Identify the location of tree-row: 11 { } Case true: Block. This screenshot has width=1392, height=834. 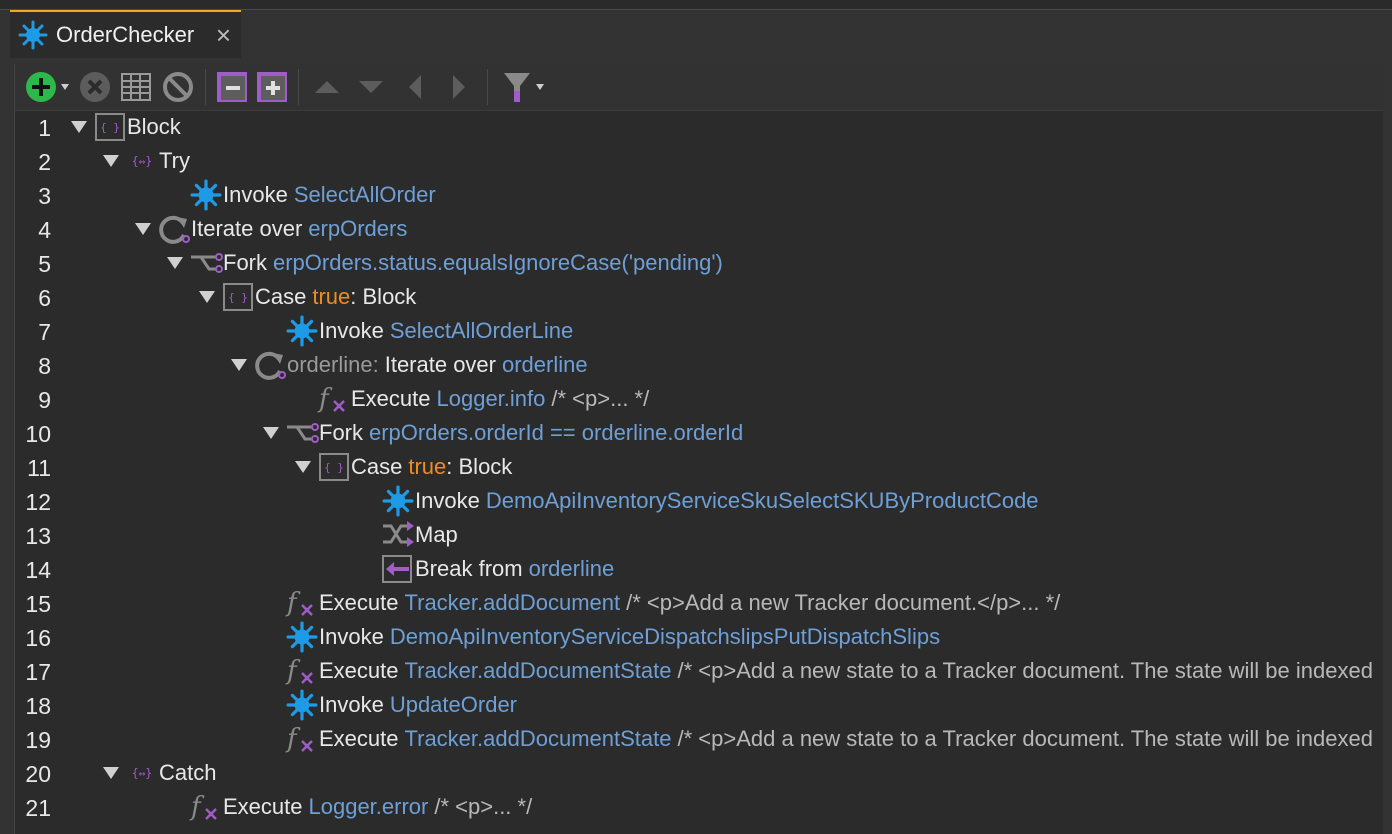
(699, 467).